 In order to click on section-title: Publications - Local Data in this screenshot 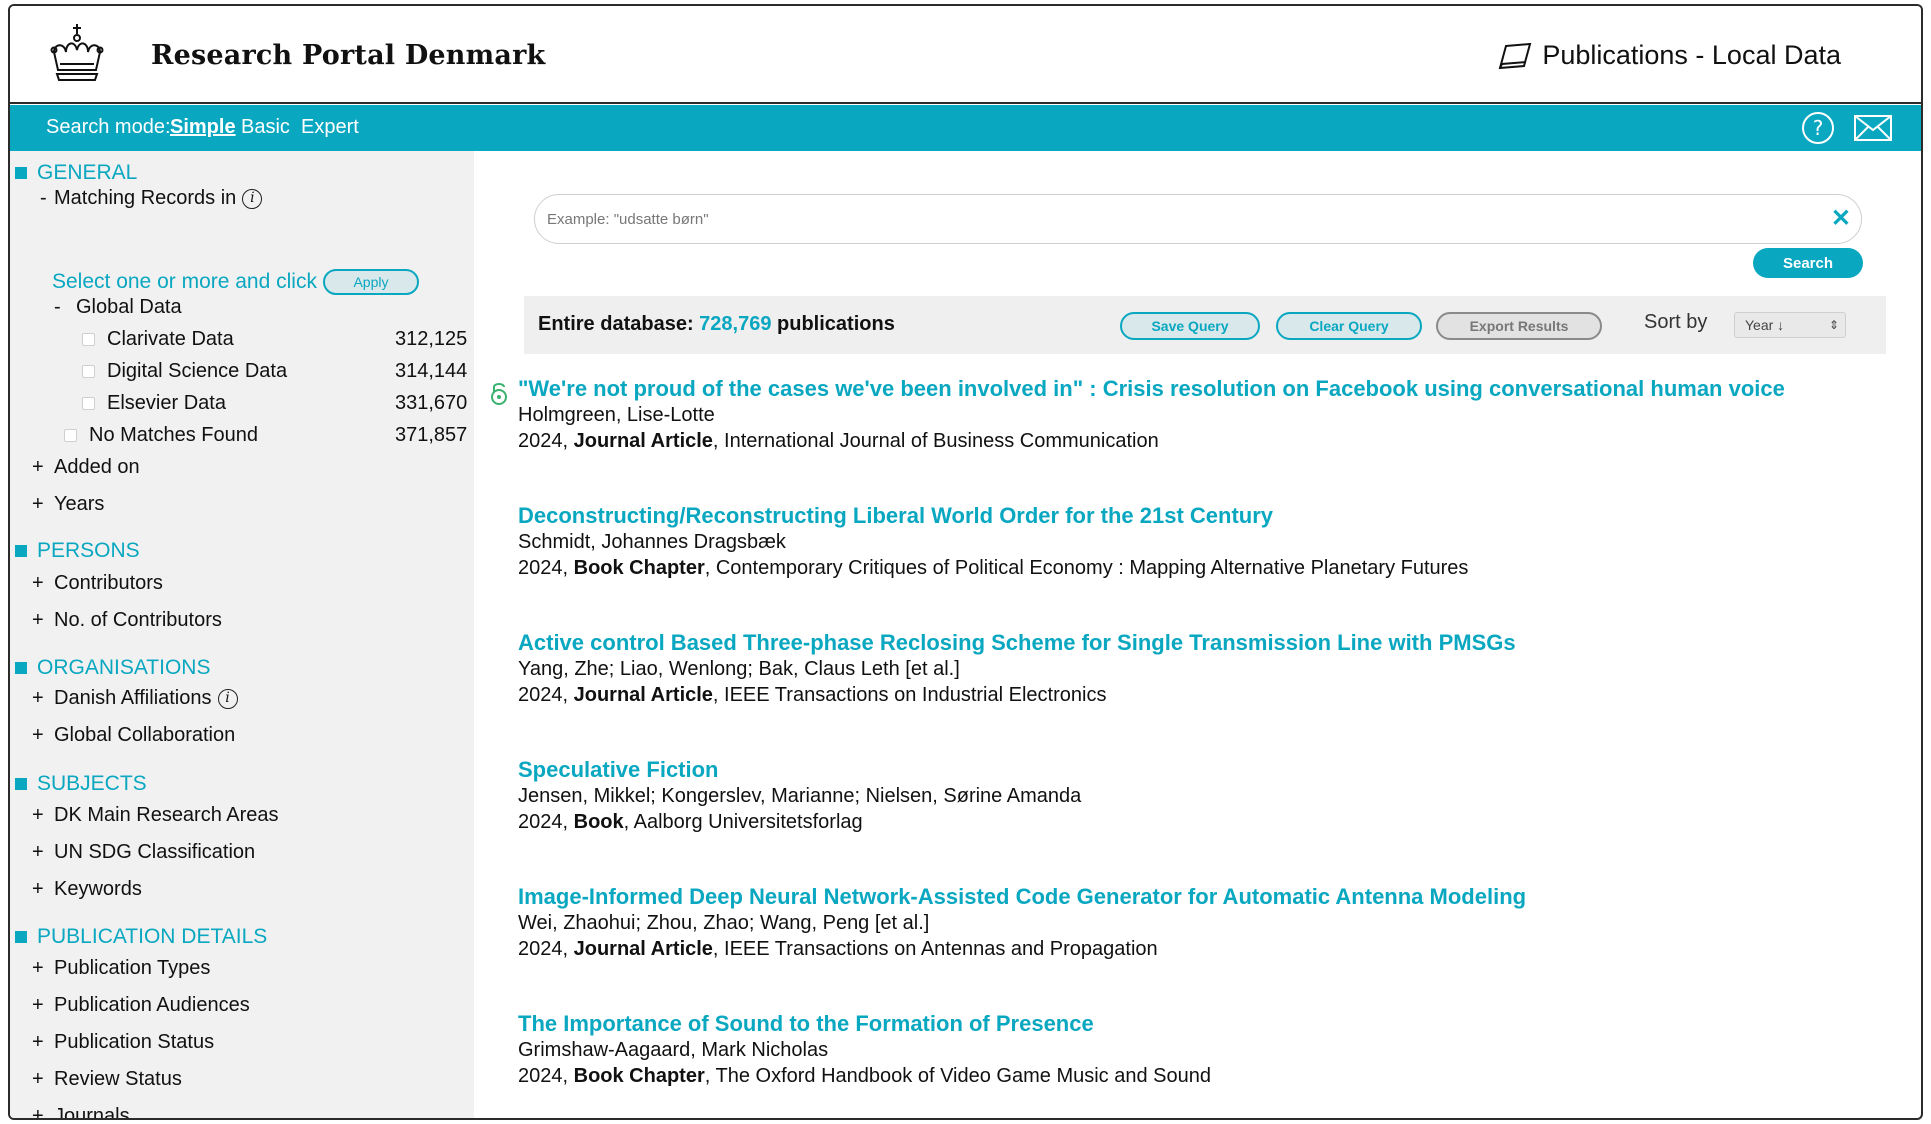, I will do `click(1669, 55)`.